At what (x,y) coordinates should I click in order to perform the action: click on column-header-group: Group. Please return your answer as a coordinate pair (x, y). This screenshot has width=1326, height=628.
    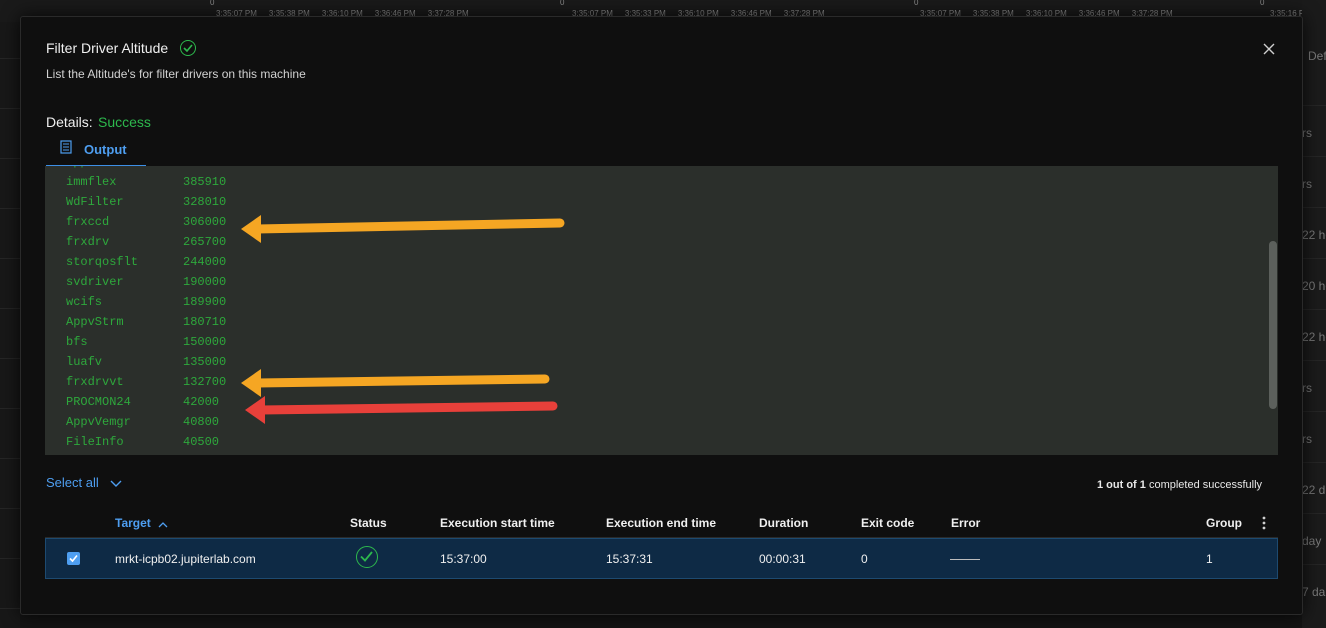
    Looking at the image, I should click on (1224, 523).